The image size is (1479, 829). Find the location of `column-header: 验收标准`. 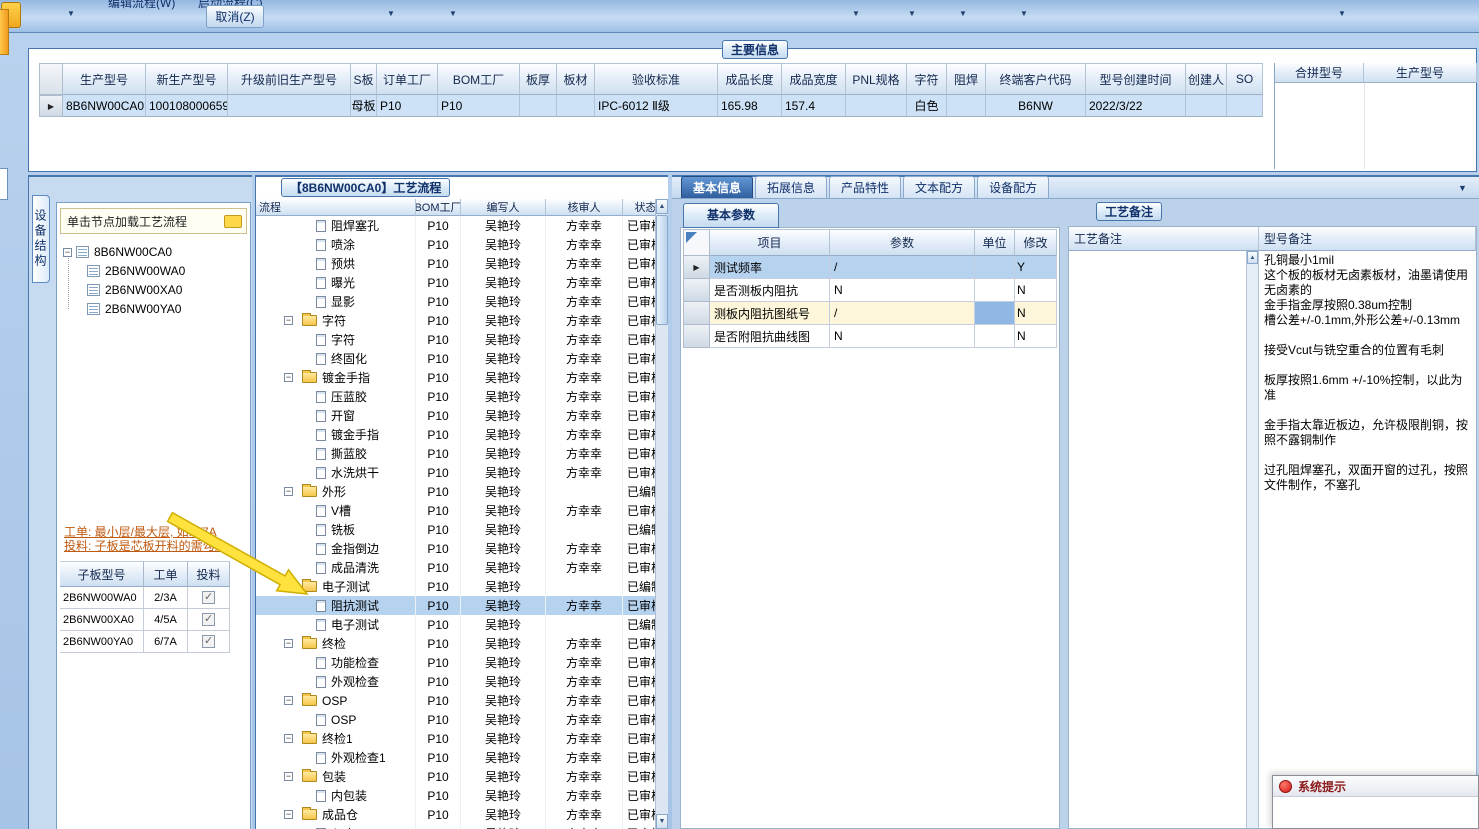

column-header: 验收标准 is located at coordinates (656, 79).